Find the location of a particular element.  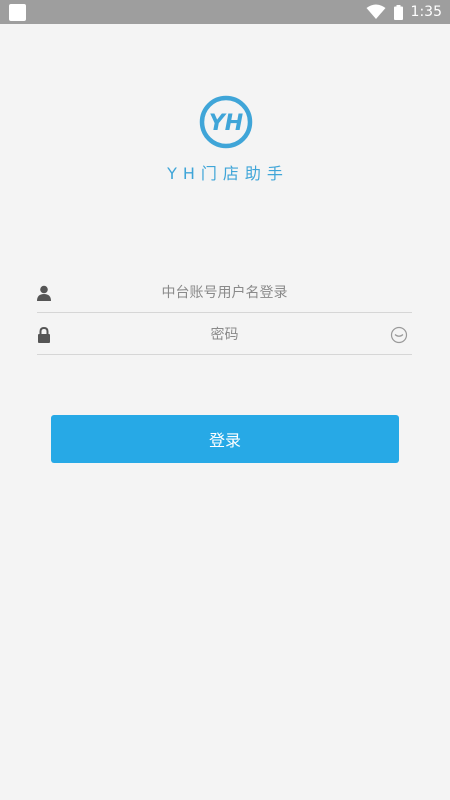

password-input is located at coordinates (224, 334).